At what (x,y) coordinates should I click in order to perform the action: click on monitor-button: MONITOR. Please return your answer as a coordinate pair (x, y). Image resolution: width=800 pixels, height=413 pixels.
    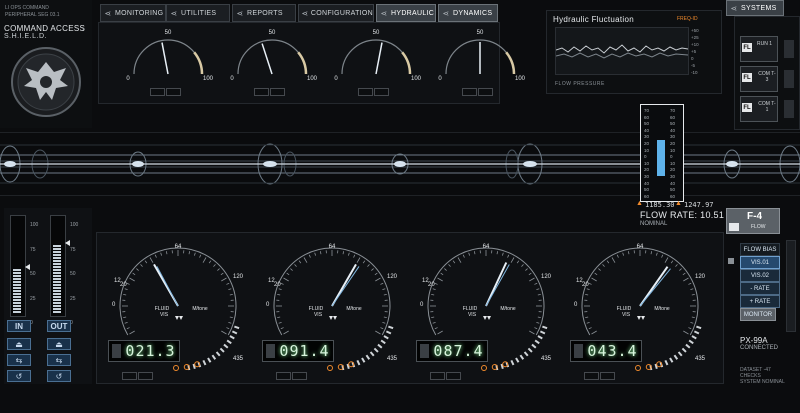
    Looking at the image, I should click on (758, 314).